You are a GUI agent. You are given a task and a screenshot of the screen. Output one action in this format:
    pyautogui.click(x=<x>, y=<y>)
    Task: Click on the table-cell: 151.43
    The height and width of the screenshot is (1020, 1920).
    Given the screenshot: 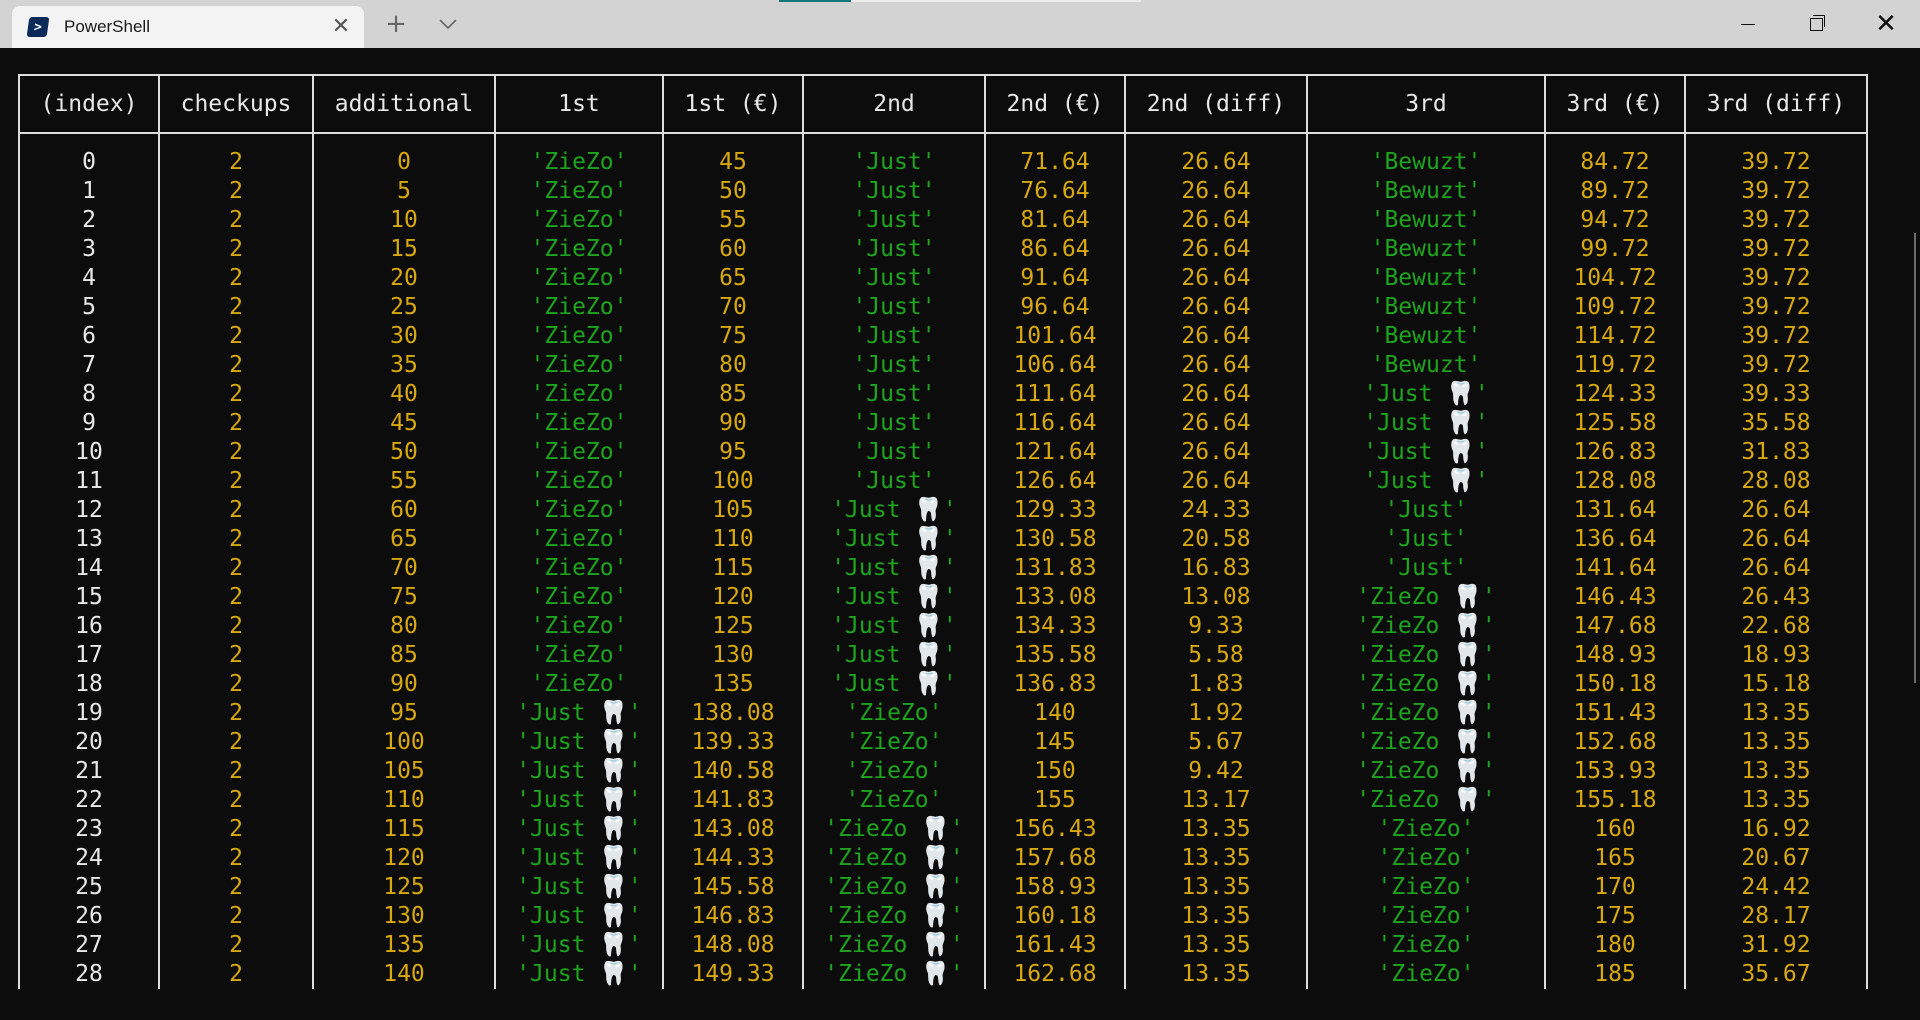 What is the action you would take?
    pyautogui.click(x=1615, y=713)
    